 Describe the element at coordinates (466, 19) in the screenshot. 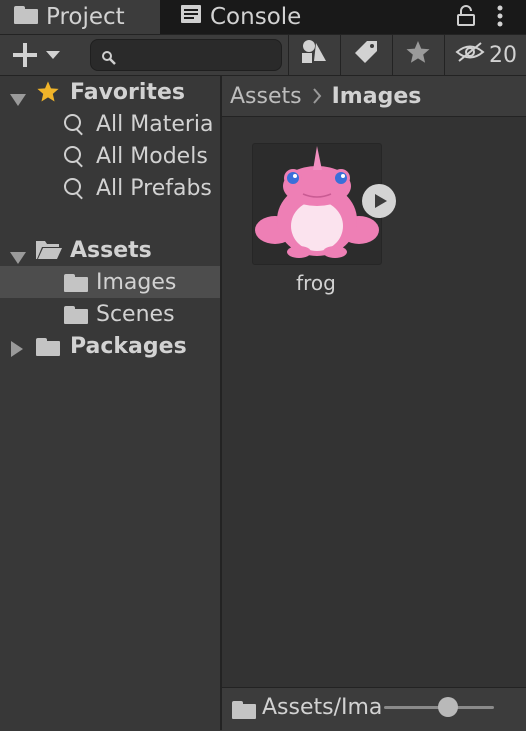

I see `lock-icon` at that location.